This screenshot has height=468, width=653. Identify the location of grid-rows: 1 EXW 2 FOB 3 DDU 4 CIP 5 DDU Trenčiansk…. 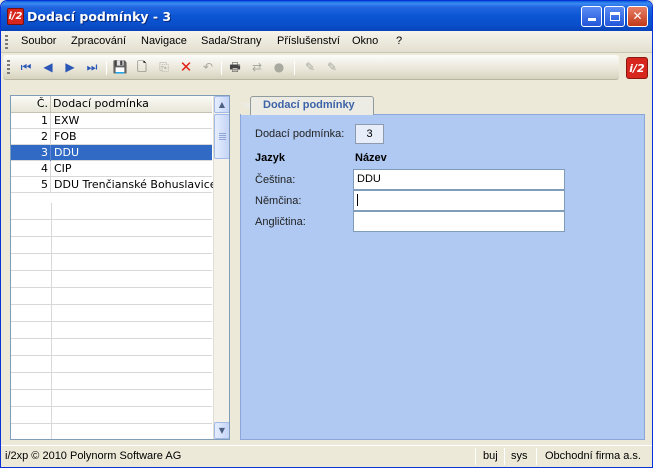
(114, 153).